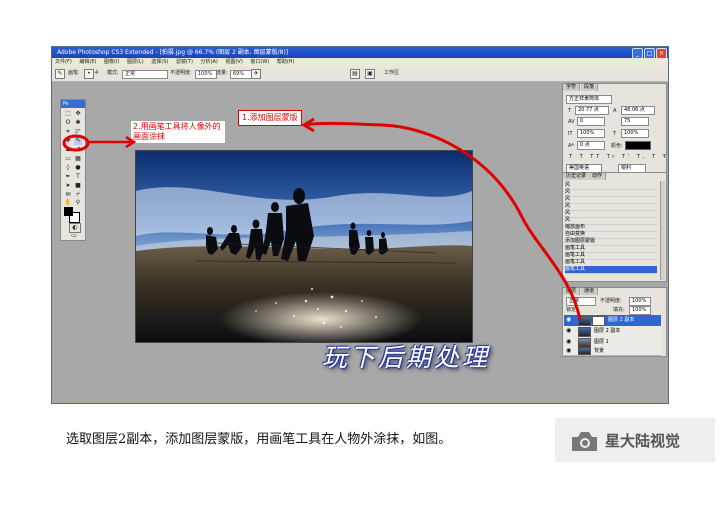 This screenshot has height=511, width=720. Describe the element at coordinates (584, 441) in the screenshot. I see `camera-logo-icon` at that location.